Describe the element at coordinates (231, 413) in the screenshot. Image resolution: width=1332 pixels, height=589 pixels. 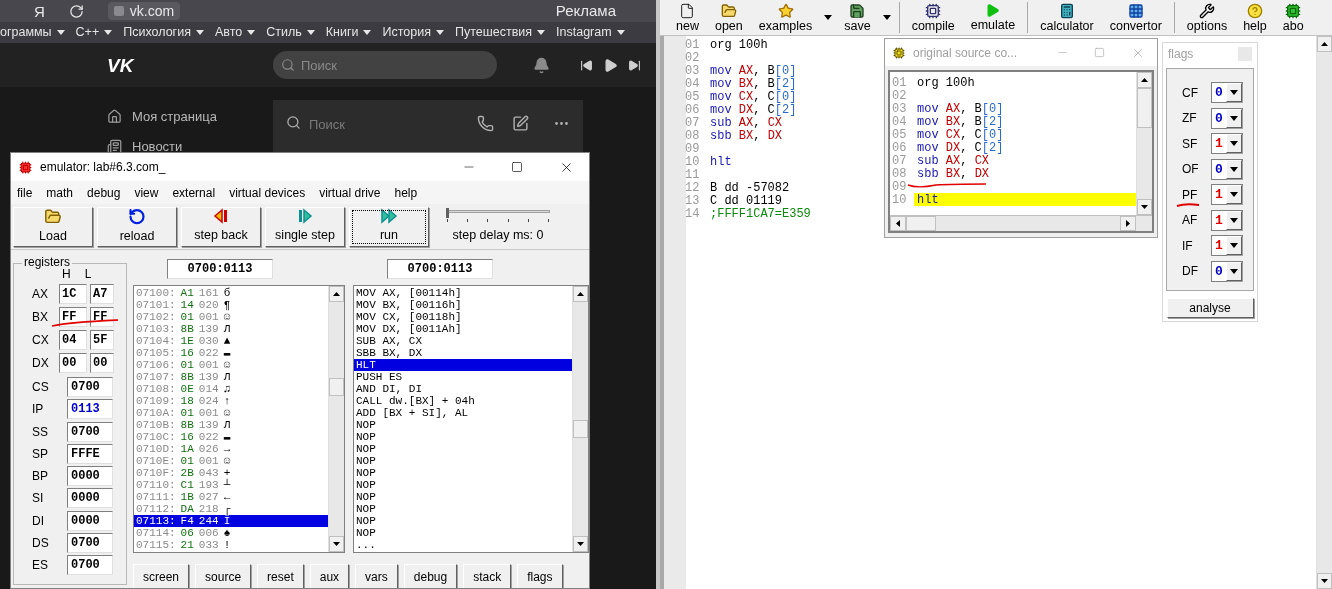
I see `memory-row: 0710A: 01 001 ☺` at that location.